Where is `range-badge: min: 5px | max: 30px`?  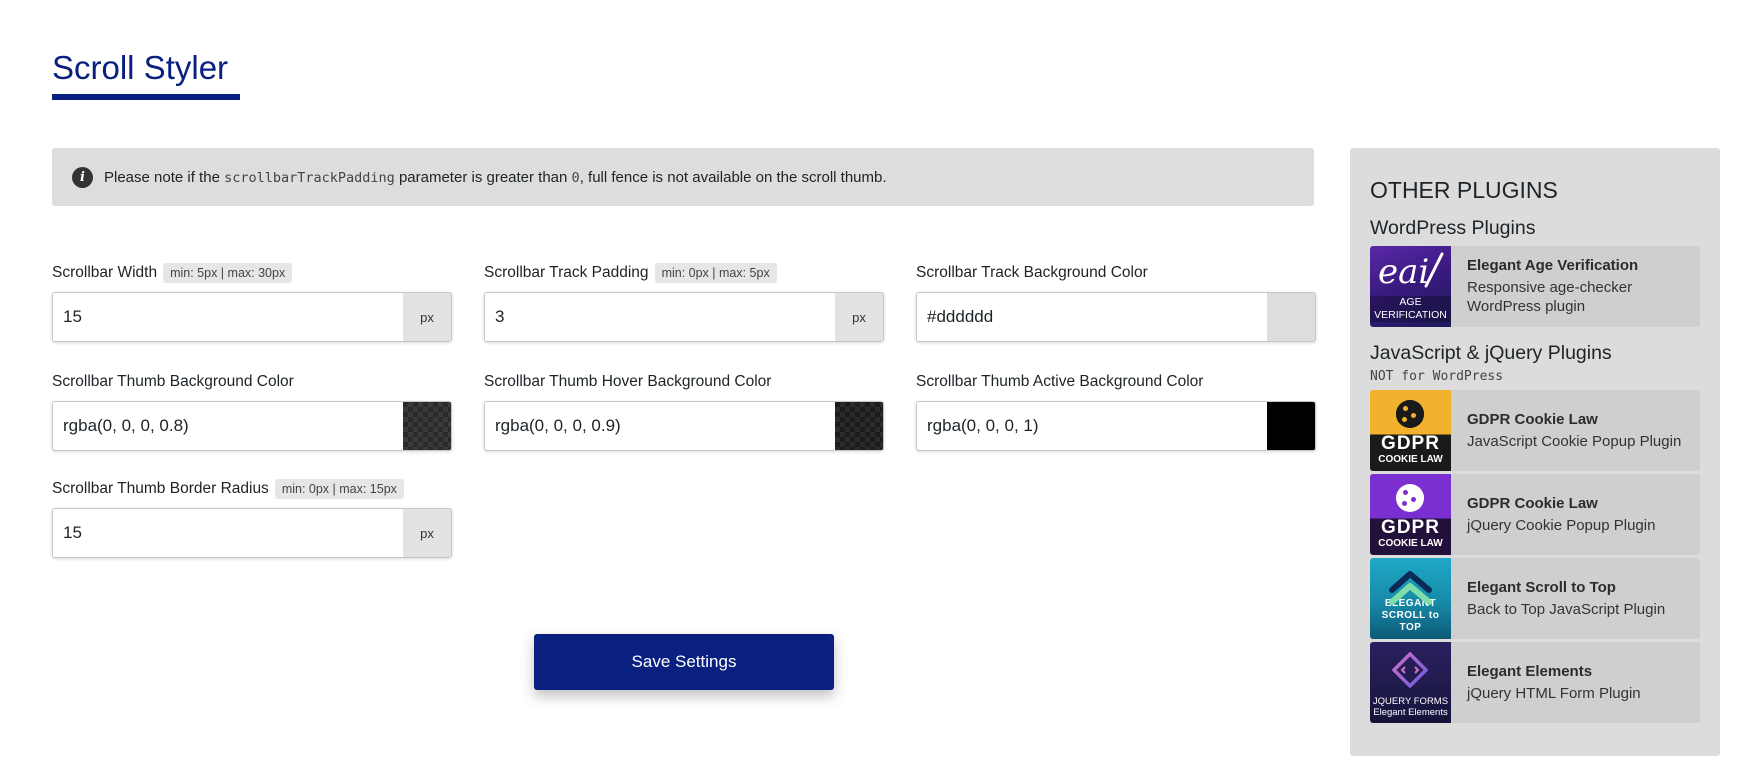
range-badge: min: 5px | max: 30px is located at coordinates (228, 273).